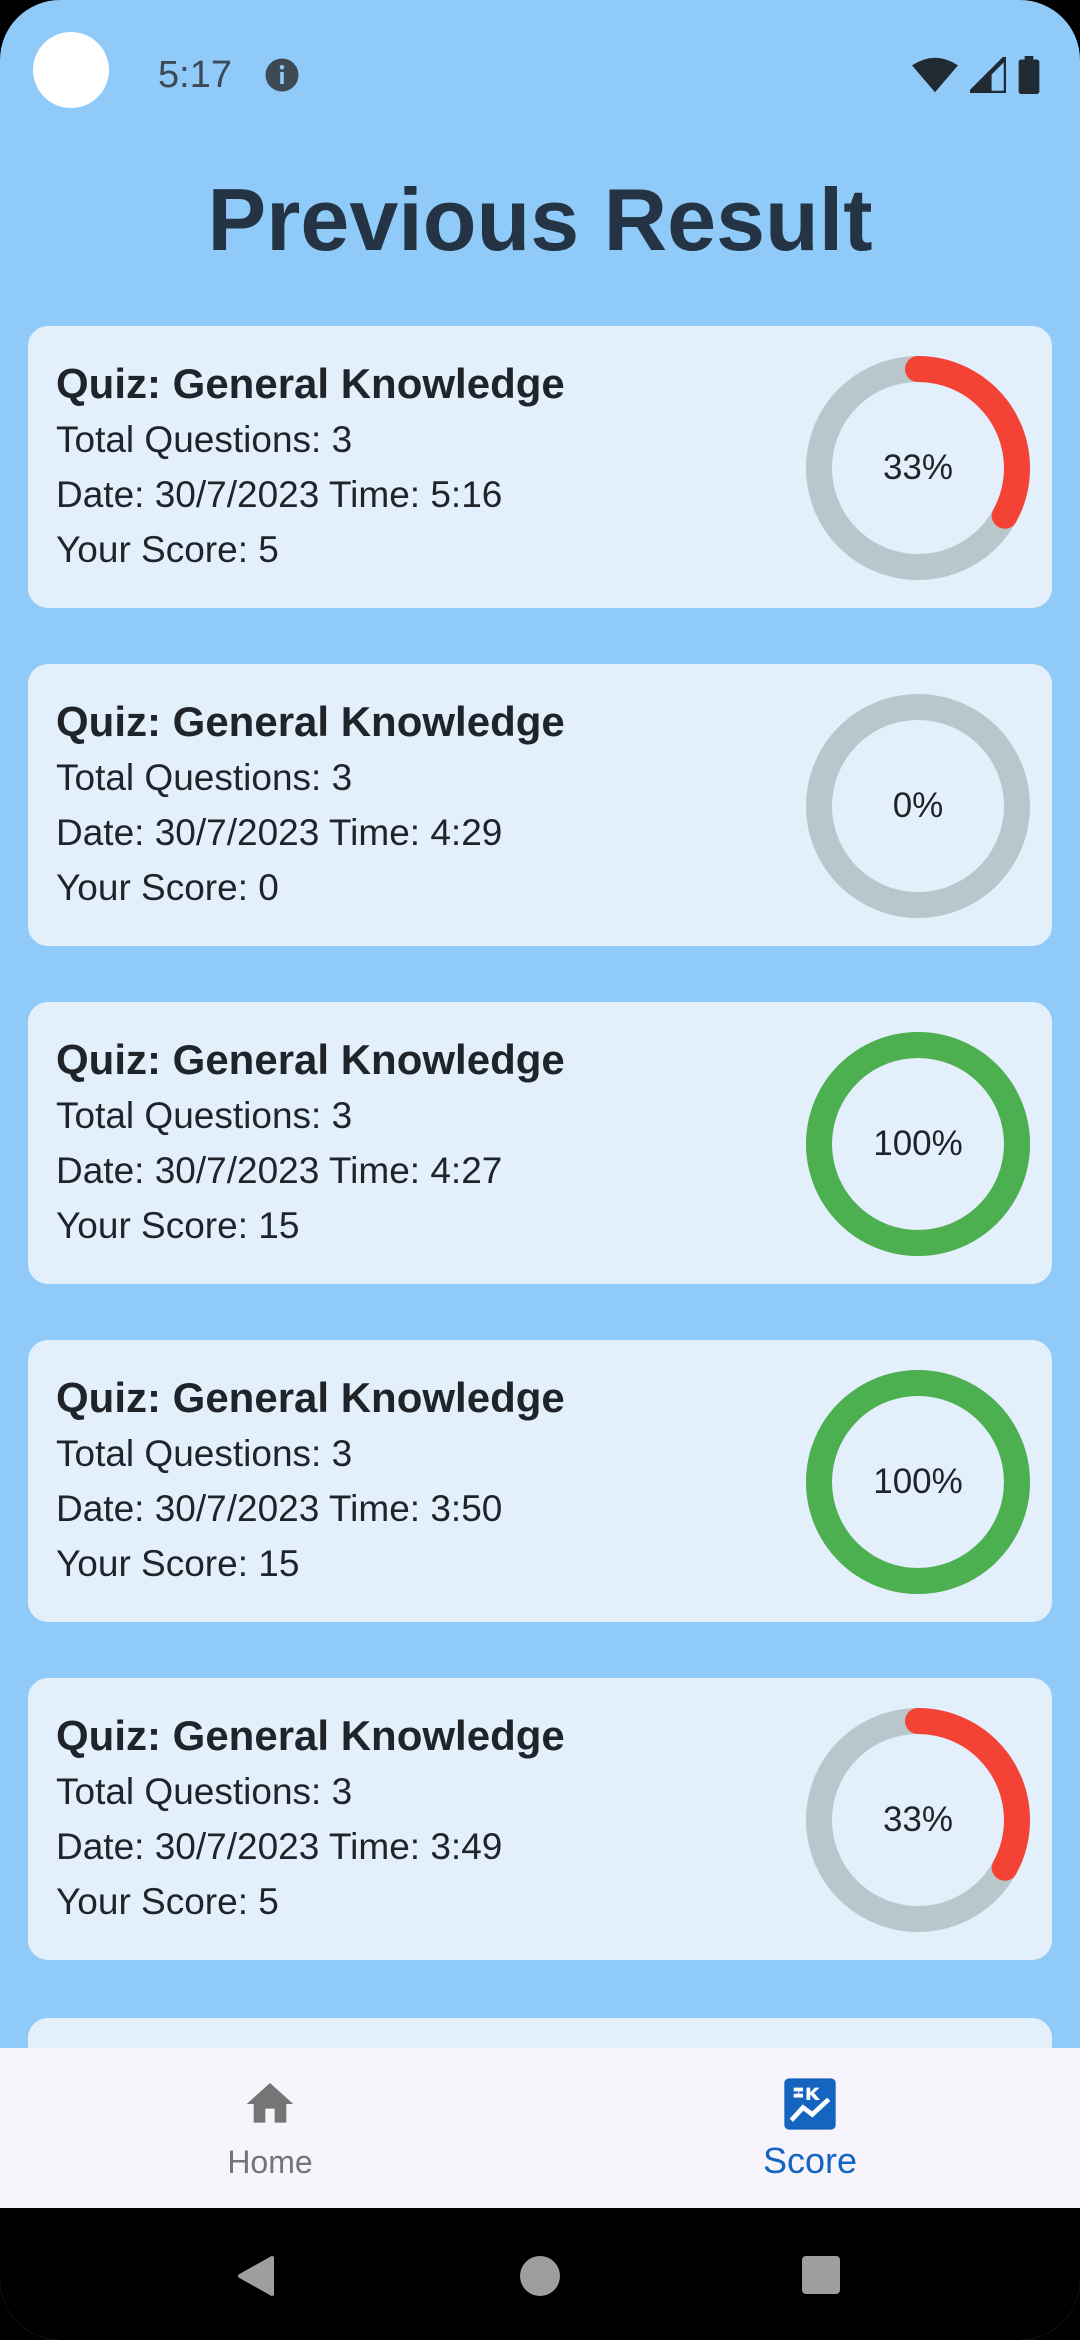  I want to click on info-icon, so click(282, 75).